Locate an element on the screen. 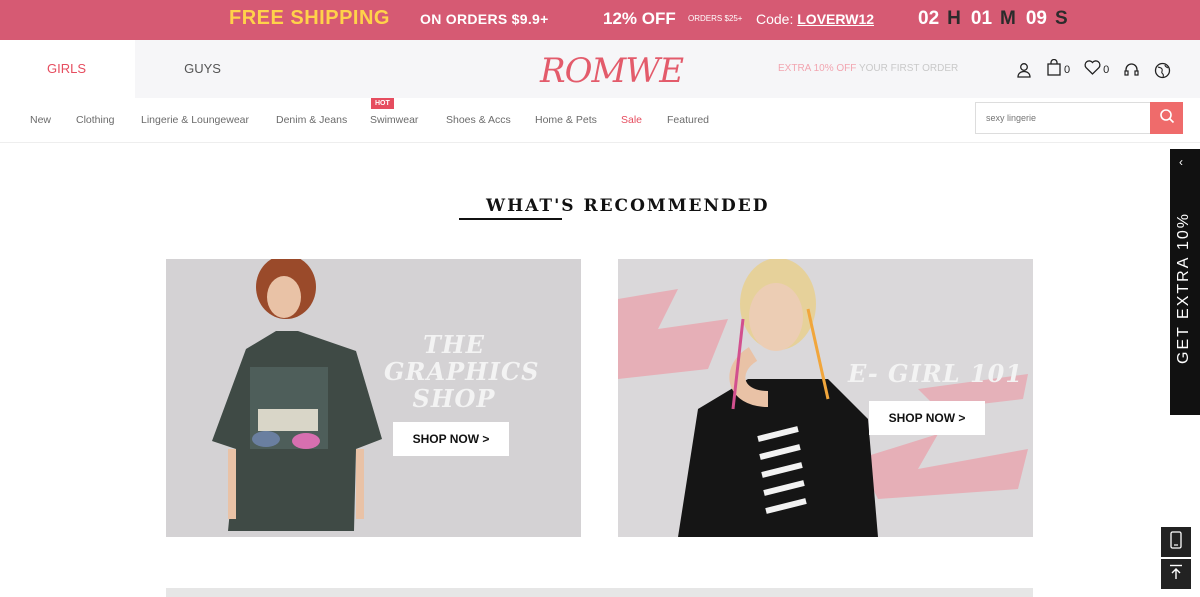  phone-icon is located at coordinates (1176, 542).